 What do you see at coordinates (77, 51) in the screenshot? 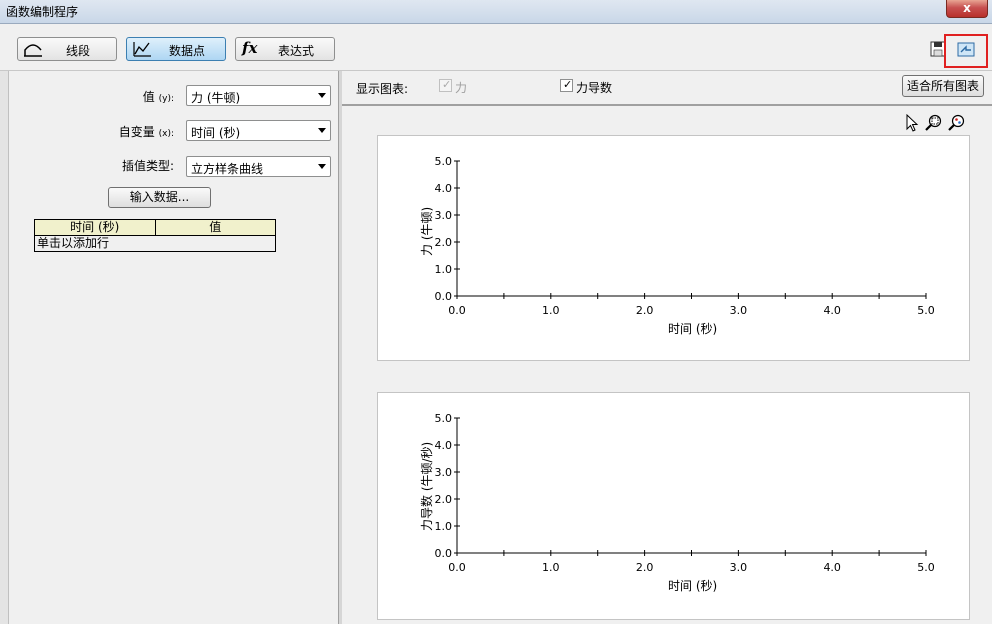
I see `tab-segments-label: 线段` at bounding box center [77, 51].